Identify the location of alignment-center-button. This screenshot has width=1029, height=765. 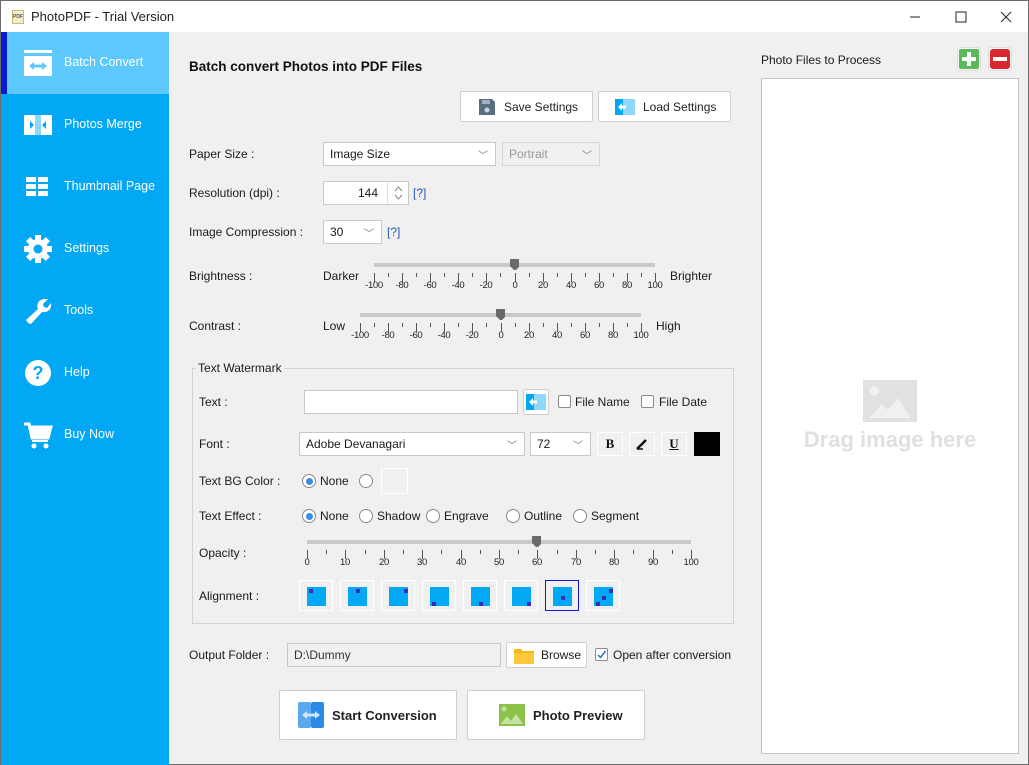
(562, 595).